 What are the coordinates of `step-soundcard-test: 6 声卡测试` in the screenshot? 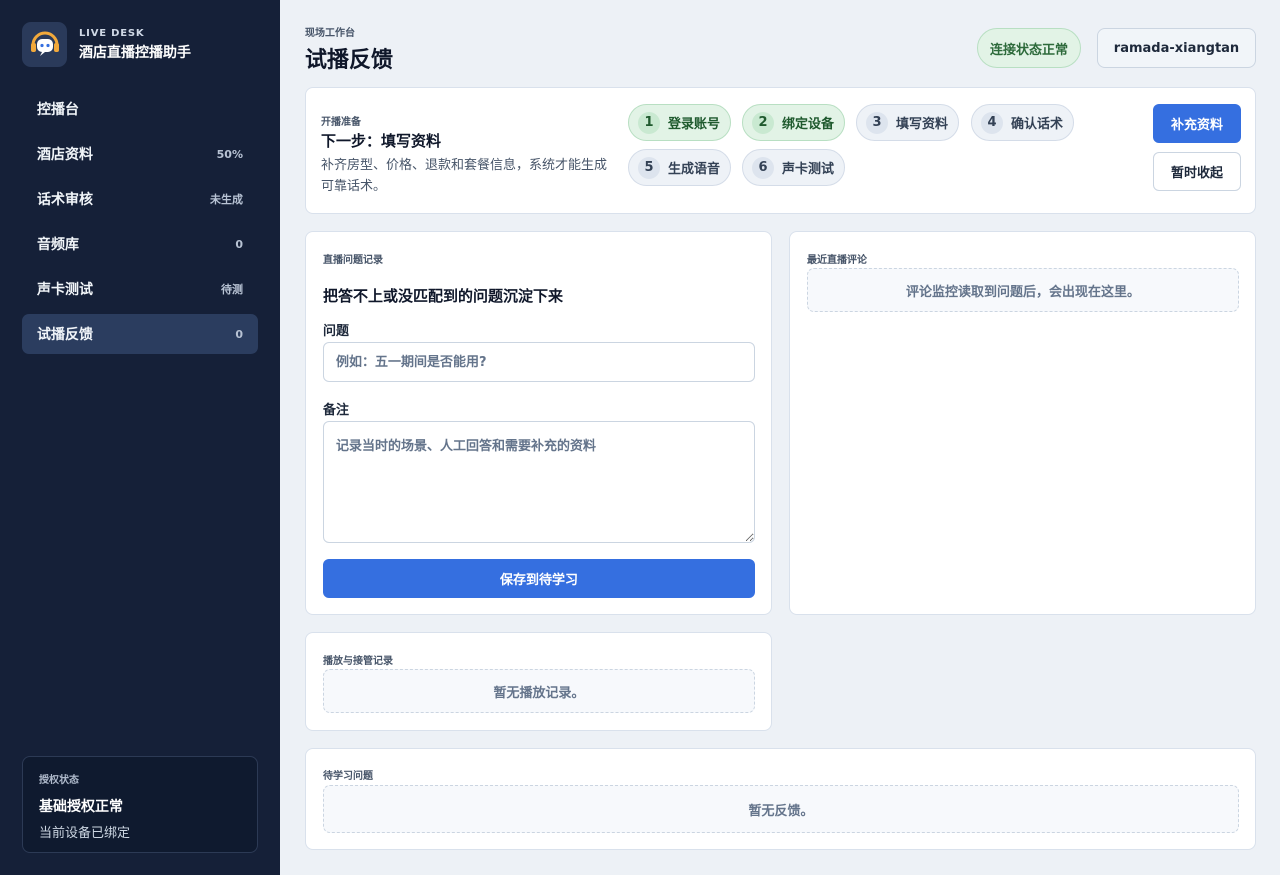 It's located at (794, 167).